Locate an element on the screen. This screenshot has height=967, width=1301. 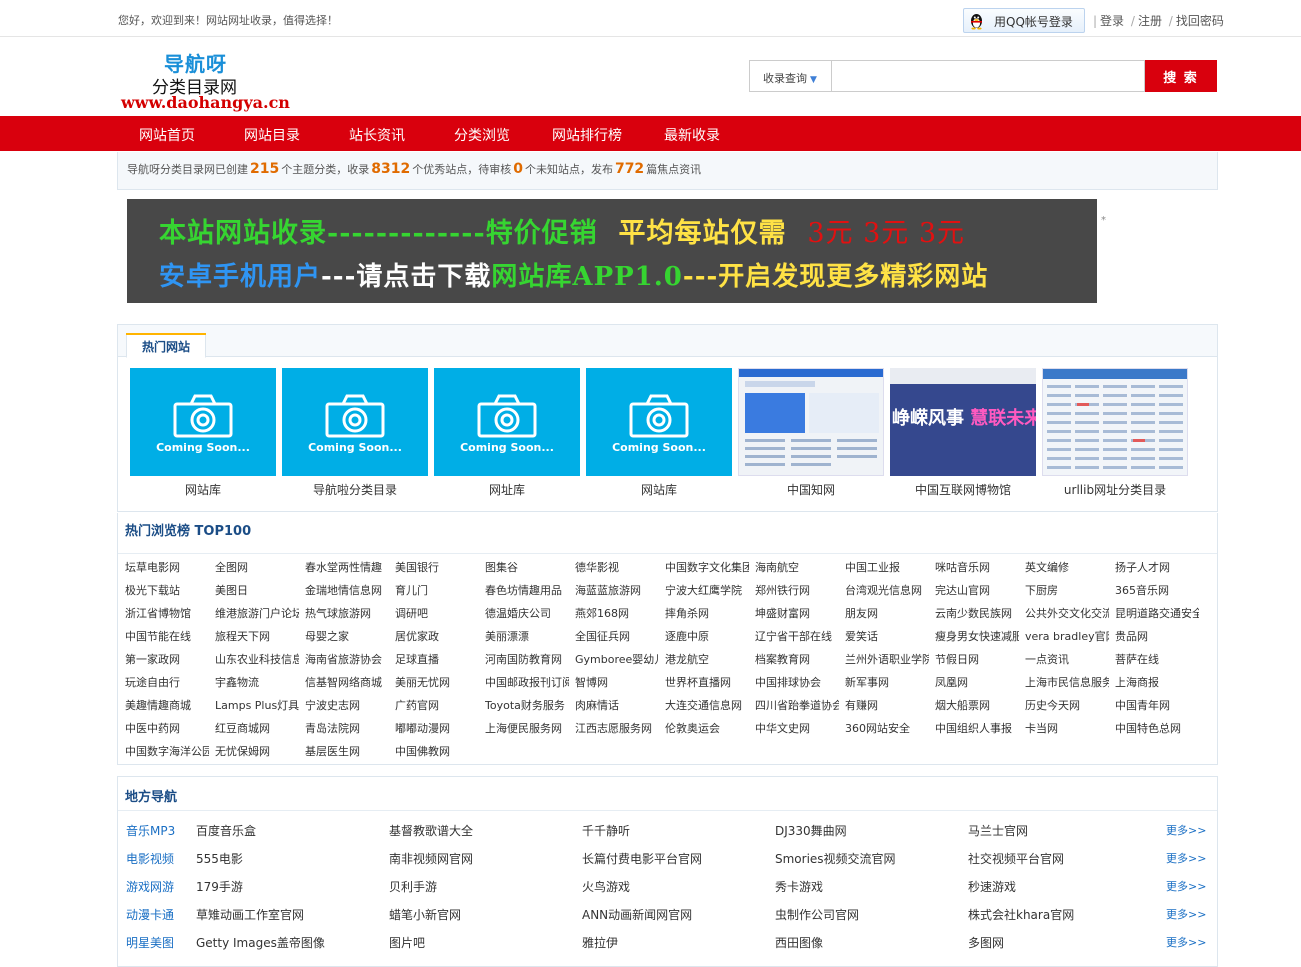
top100-link: 中国节能在线 is located at coordinates (167, 638).